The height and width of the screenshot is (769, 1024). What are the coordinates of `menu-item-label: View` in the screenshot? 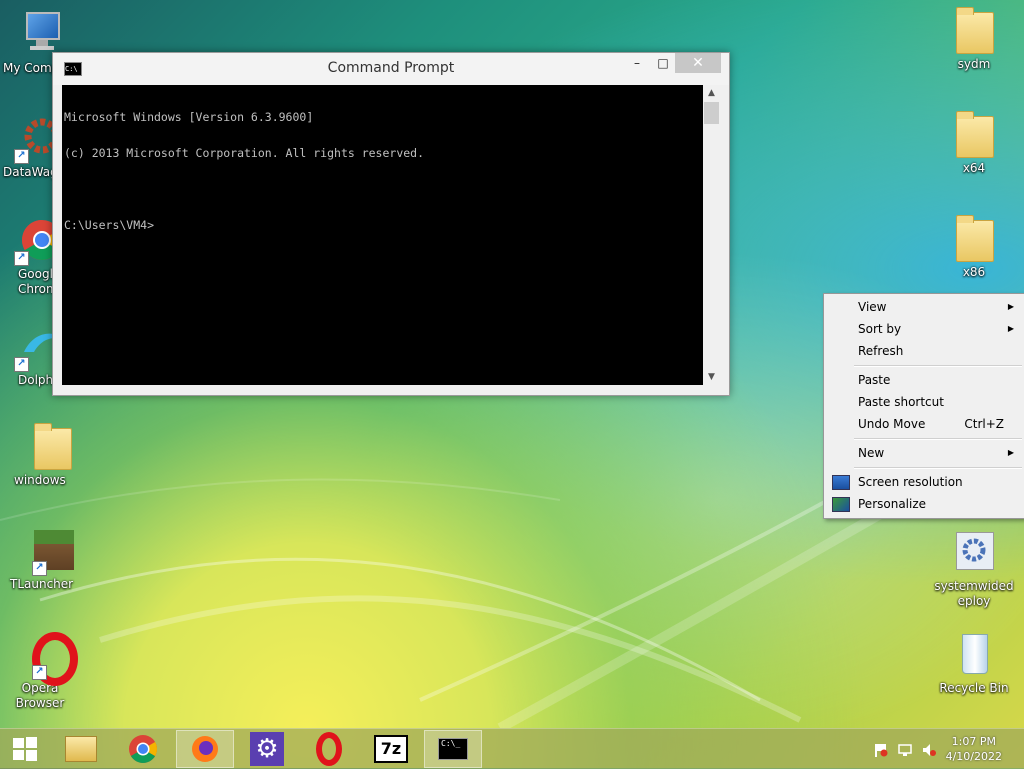 It's located at (872, 307).